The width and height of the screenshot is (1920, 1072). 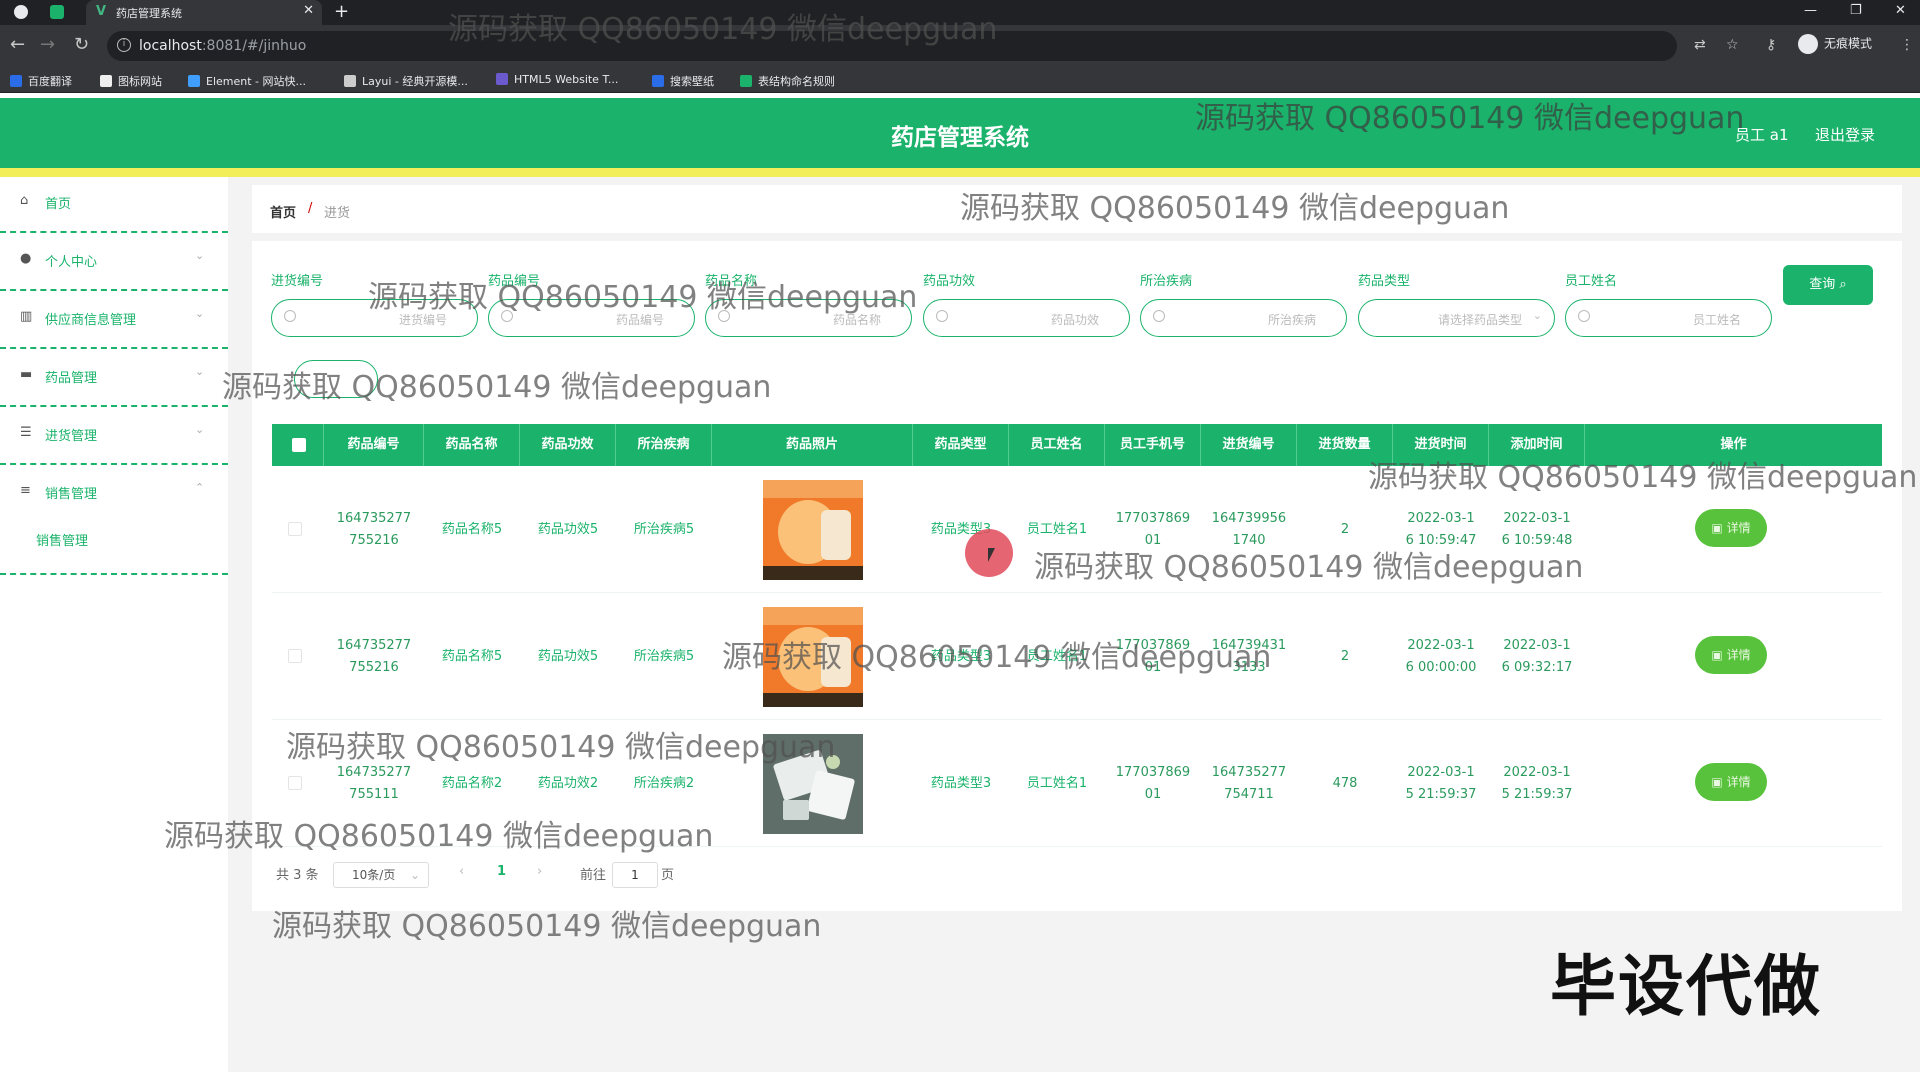 I want to click on page-number-current: 1, so click(x=501, y=871).